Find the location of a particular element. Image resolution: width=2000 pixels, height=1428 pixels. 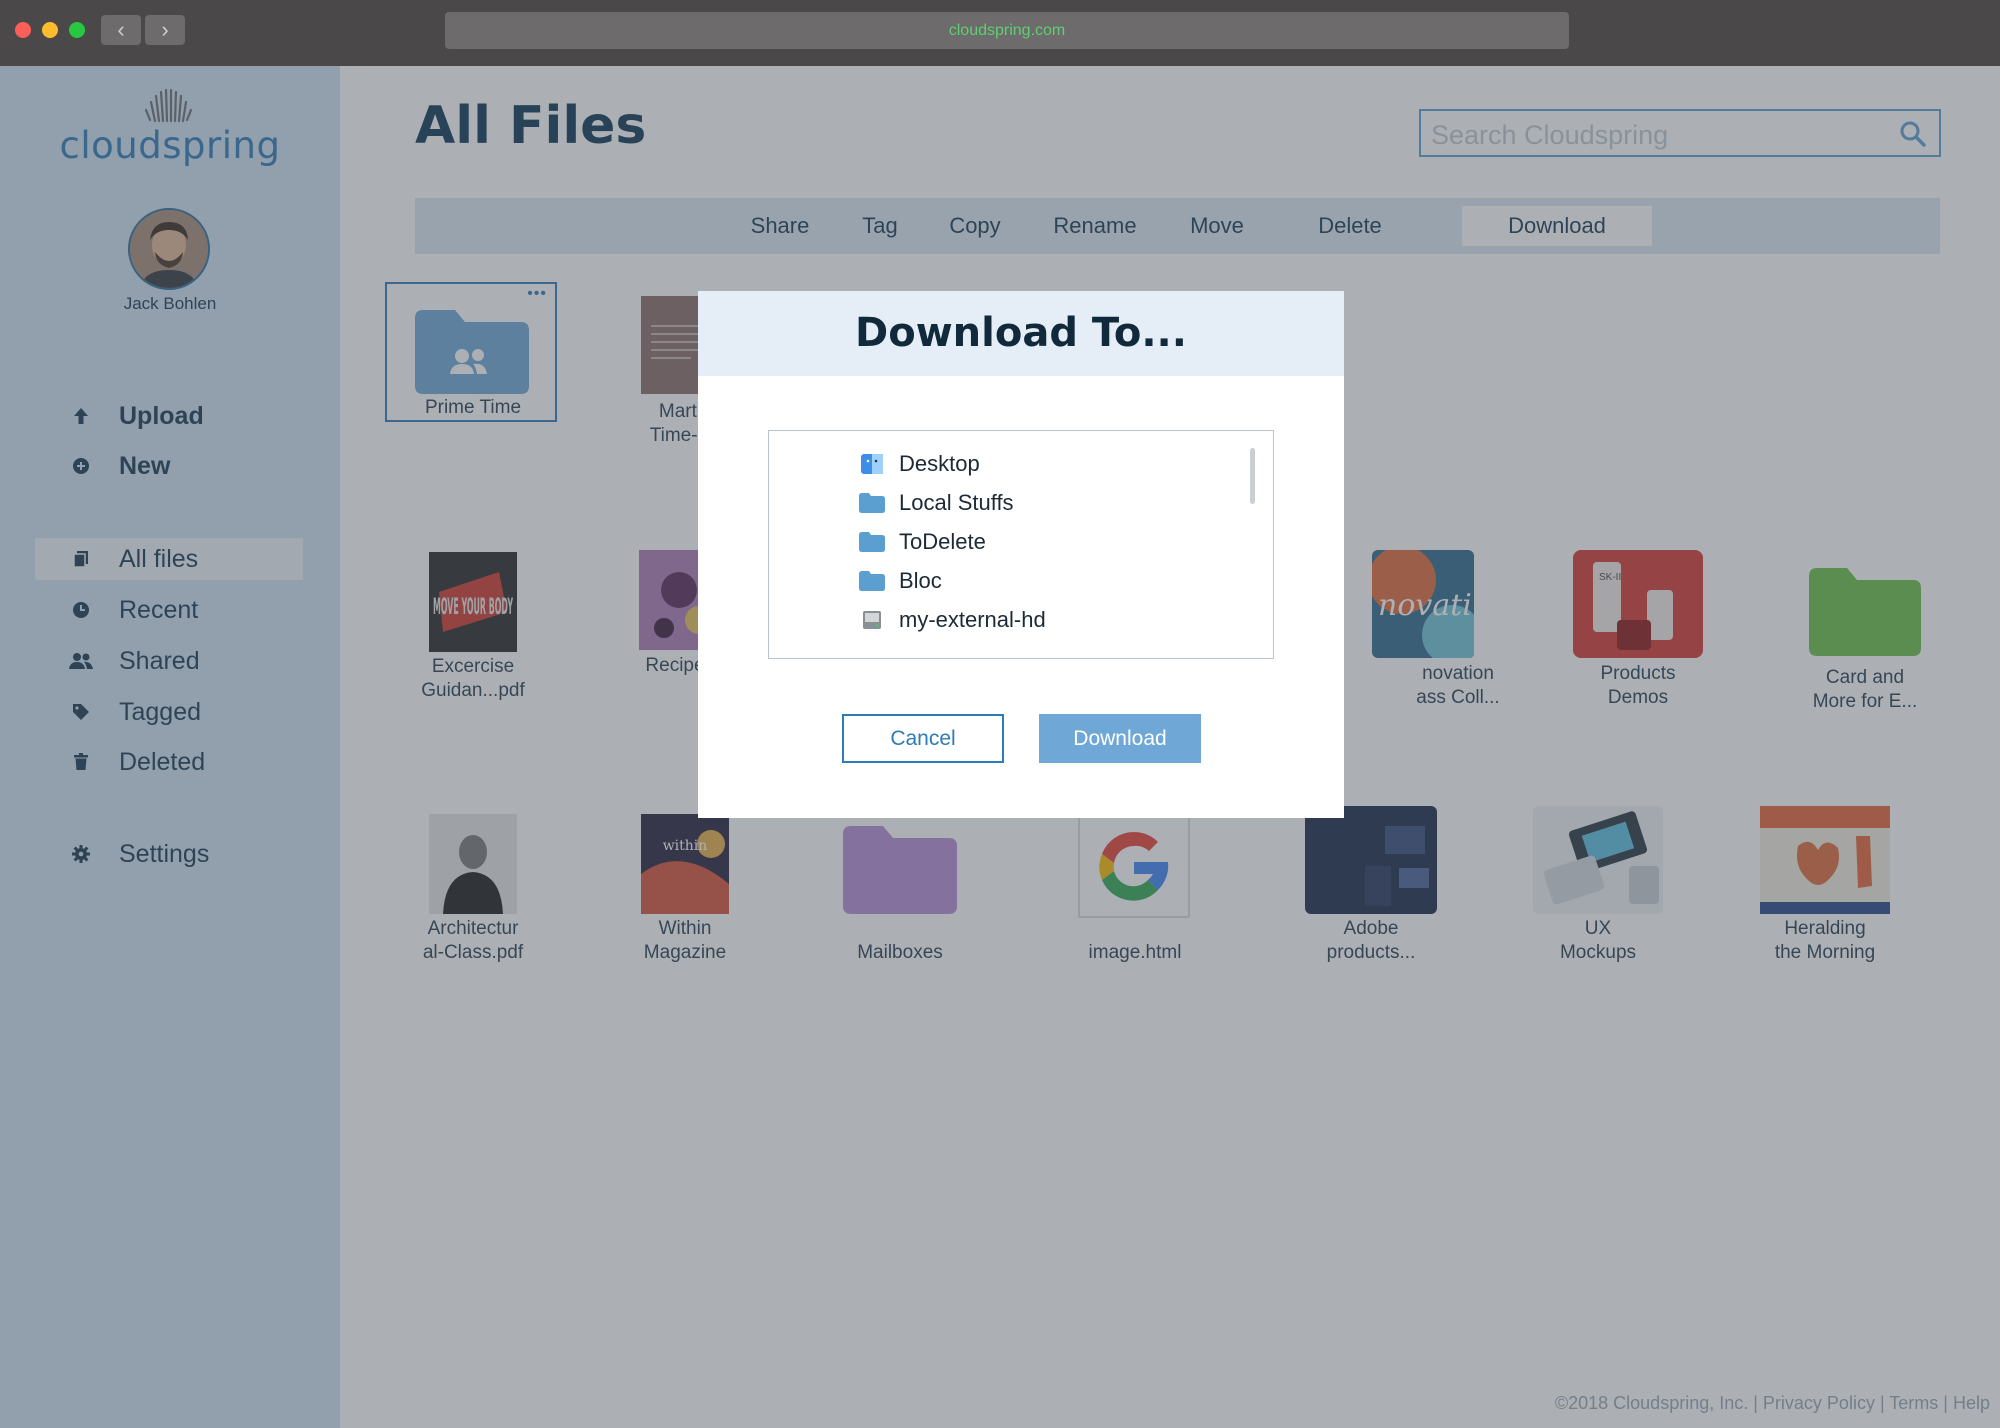

forward-button: › is located at coordinates (165, 30).